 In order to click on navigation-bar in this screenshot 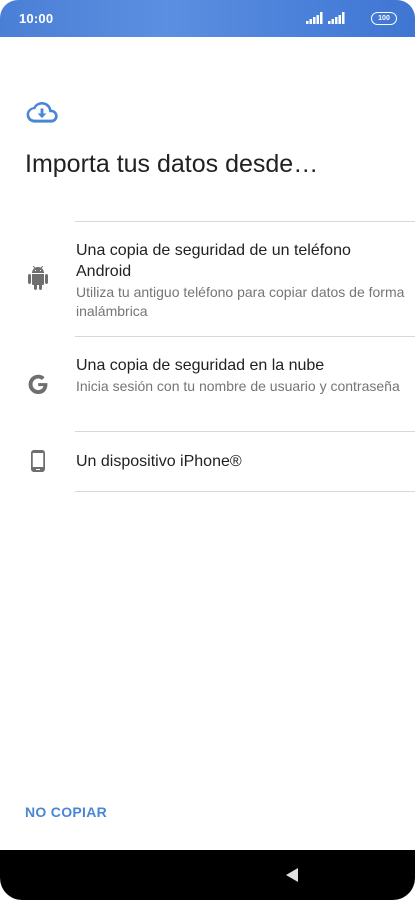, I will do `click(207, 875)`.